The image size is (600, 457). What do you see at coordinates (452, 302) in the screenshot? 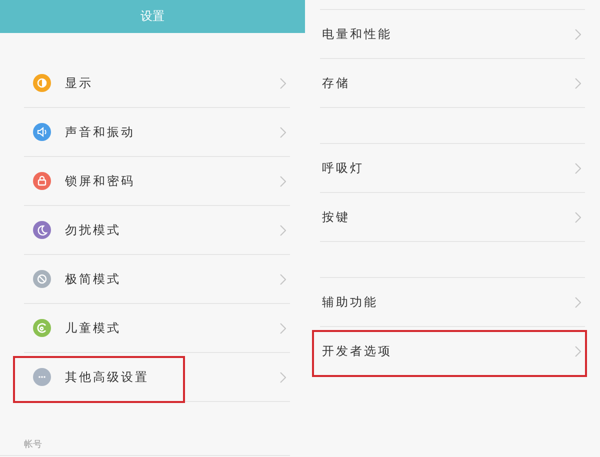
I see `settings-row: 辅助功能` at bounding box center [452, 302].